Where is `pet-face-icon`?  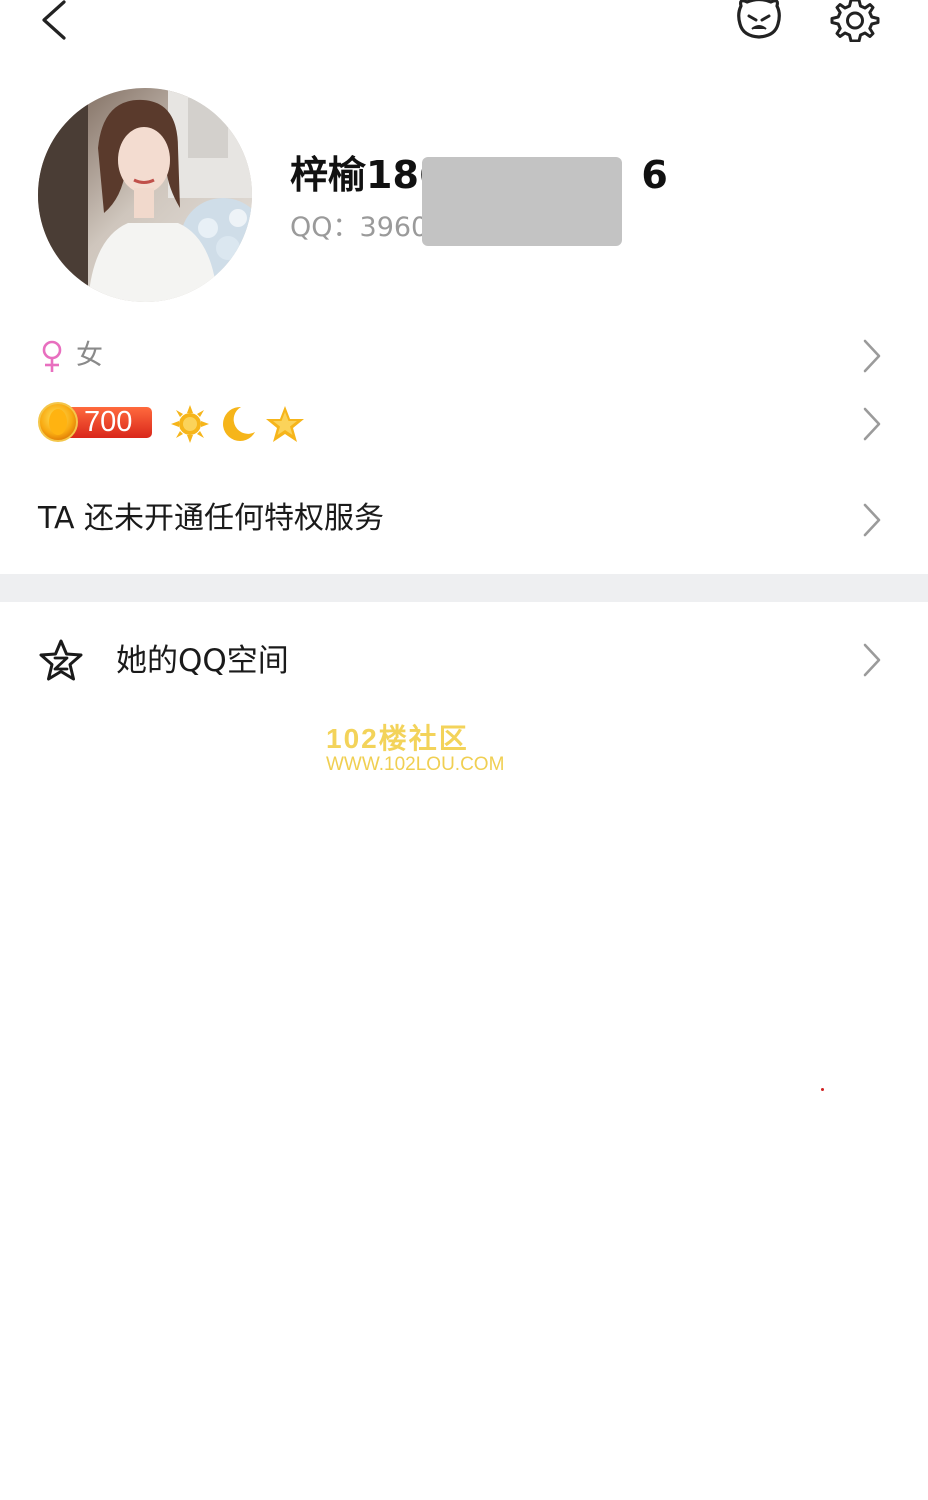
pet-face-icon is located at coordinates (759, 21).